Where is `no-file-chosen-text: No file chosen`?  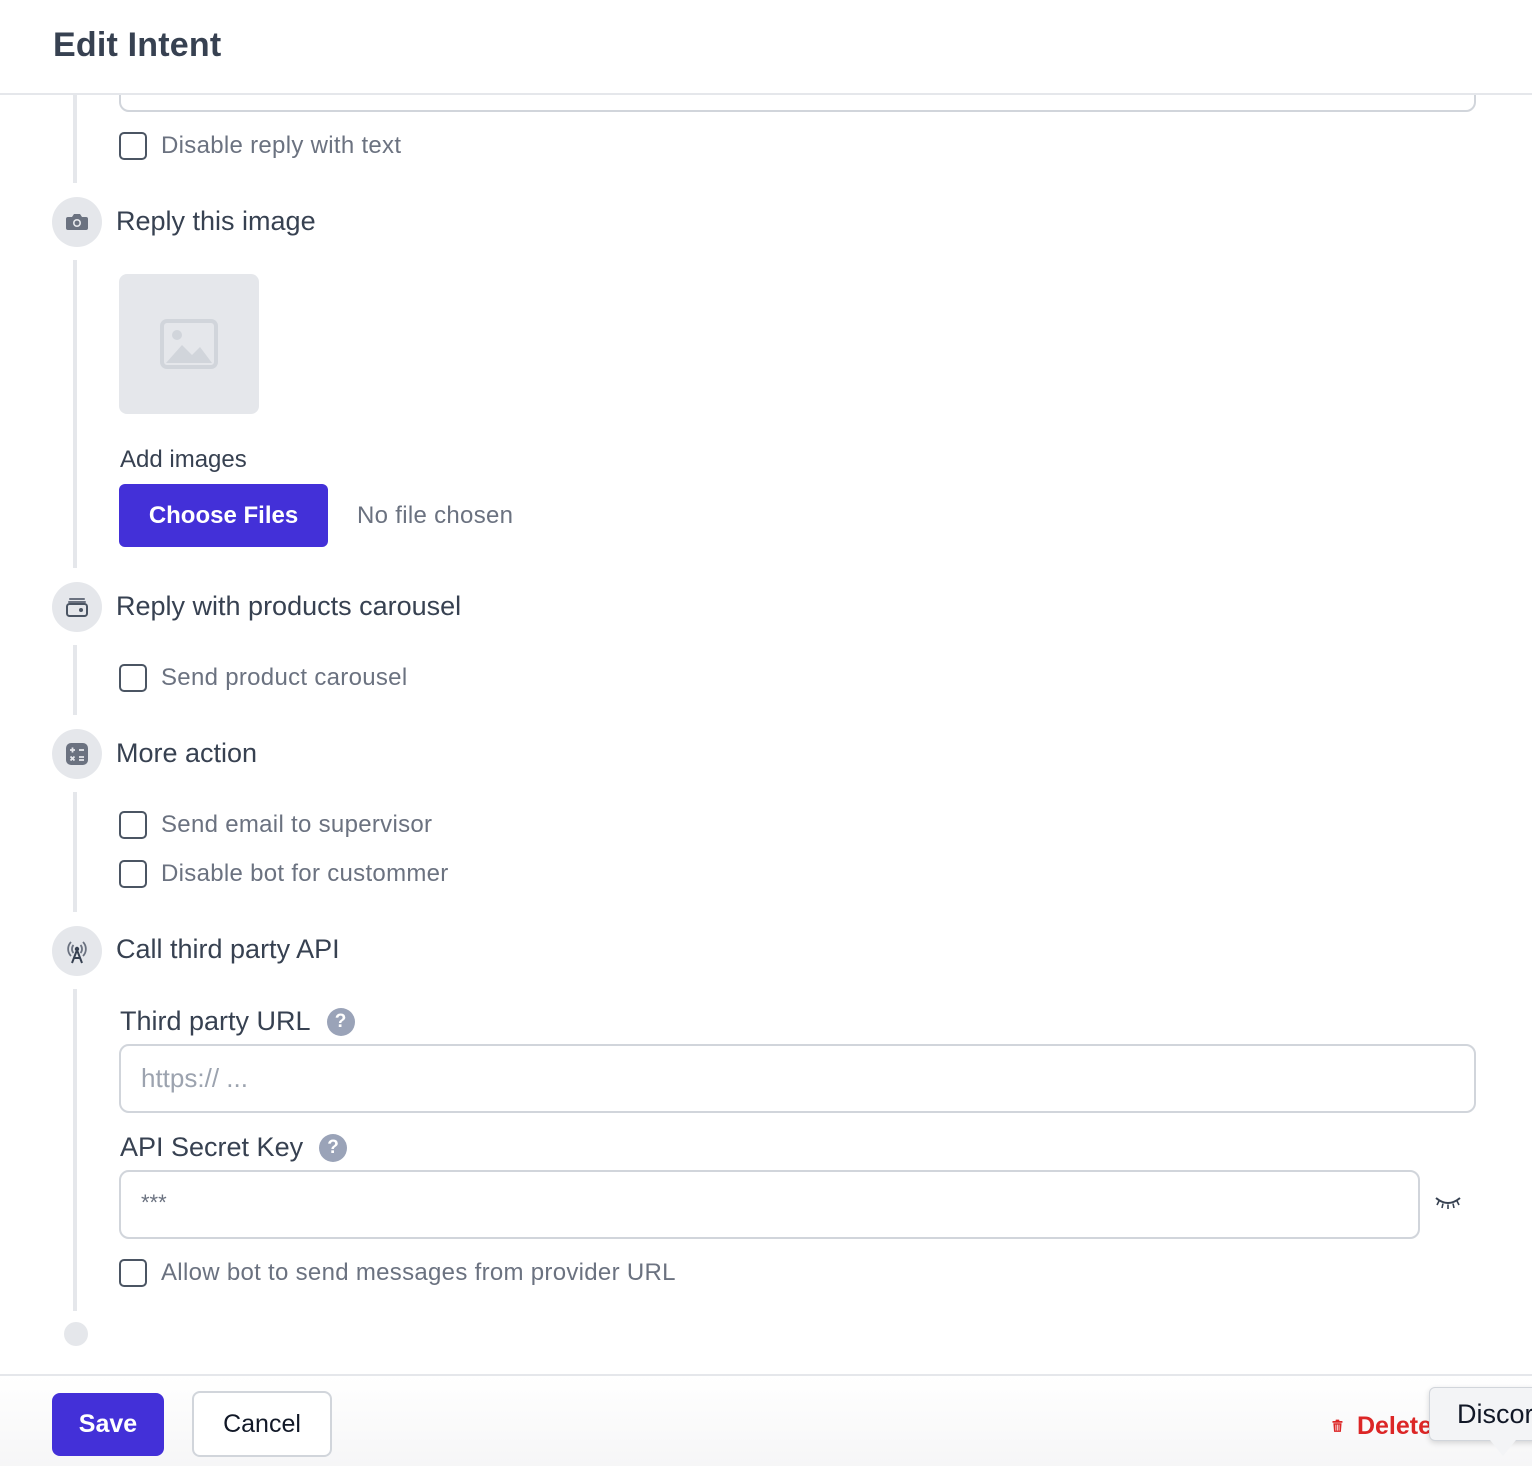
no-file-chosen-text: No file chosen is located at coordinates (435, 515).